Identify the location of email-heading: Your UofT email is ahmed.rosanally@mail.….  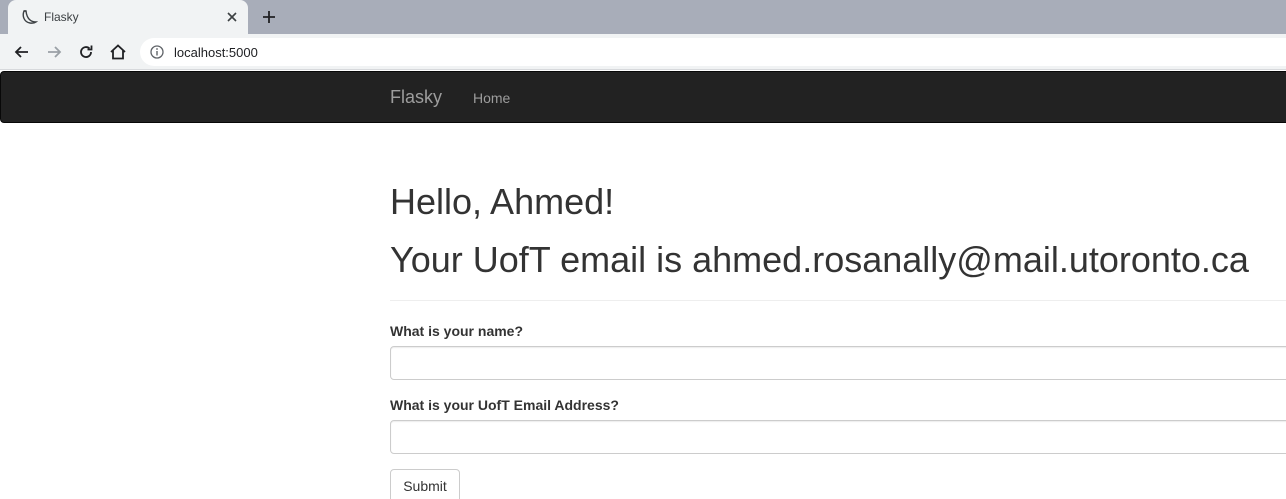
(819, 259).